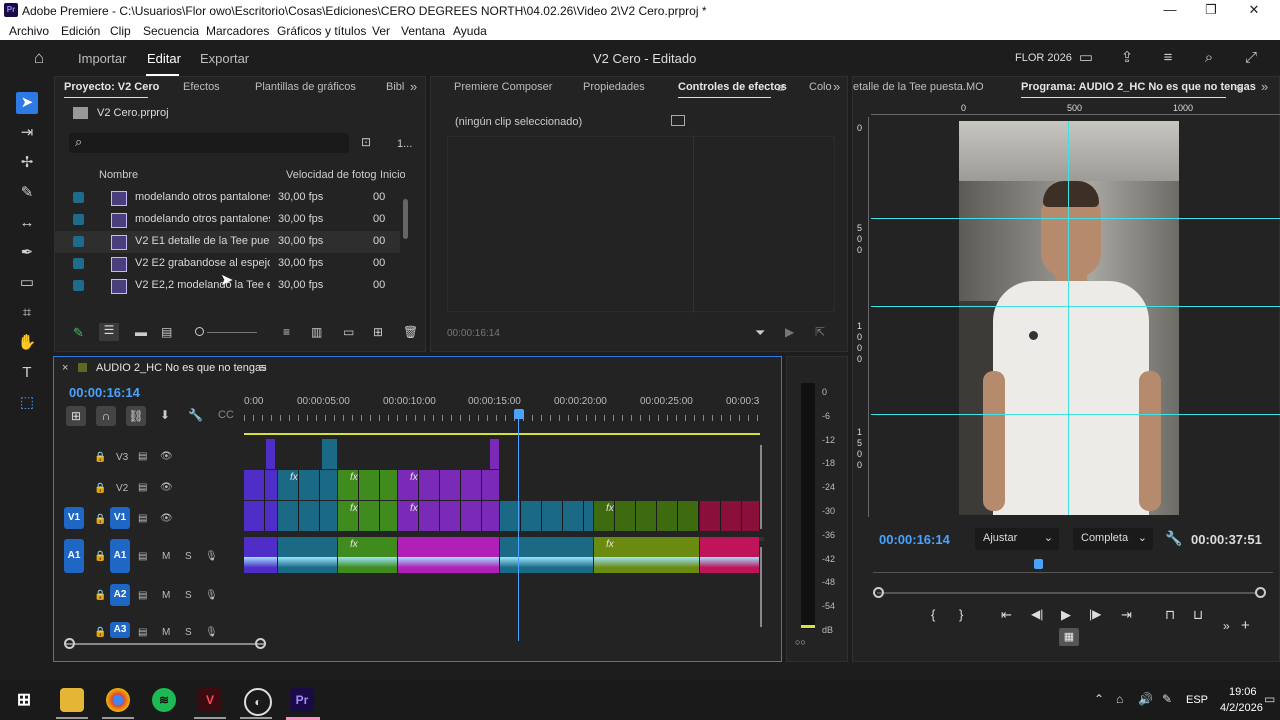 The height and width of the screenshot is (720, 1280). I want to click on mute-button: M, so click(166, 556).